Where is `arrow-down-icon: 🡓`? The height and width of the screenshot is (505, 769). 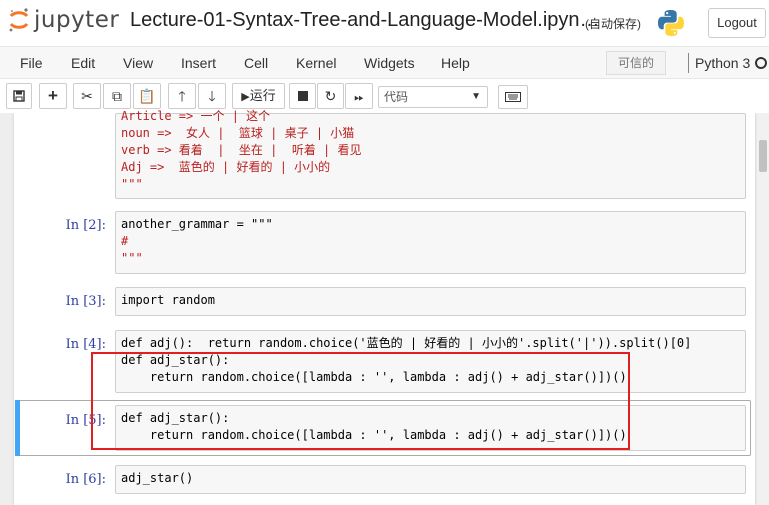 arrow-down-icon: 🡓 is located at coordinates (212, 96).